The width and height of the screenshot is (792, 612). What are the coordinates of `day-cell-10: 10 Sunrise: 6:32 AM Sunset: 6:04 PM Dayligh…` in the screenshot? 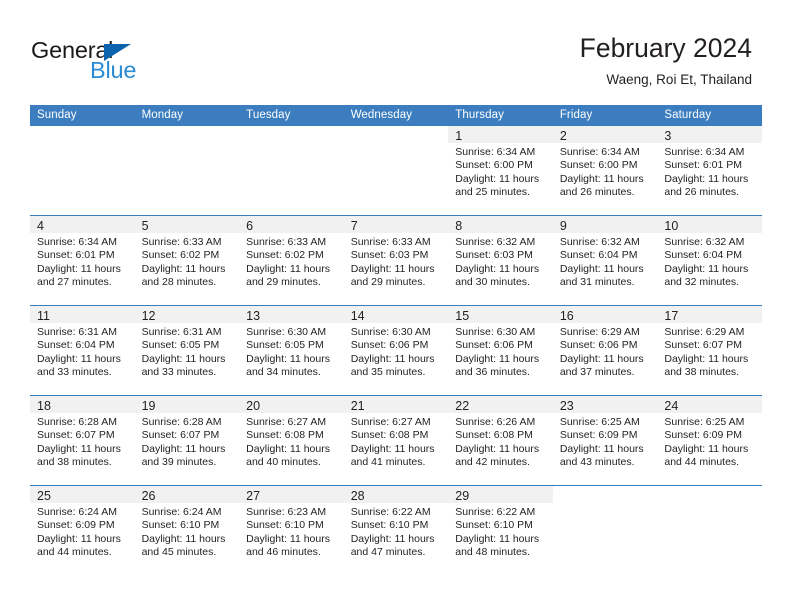 It's located at (709, 260).